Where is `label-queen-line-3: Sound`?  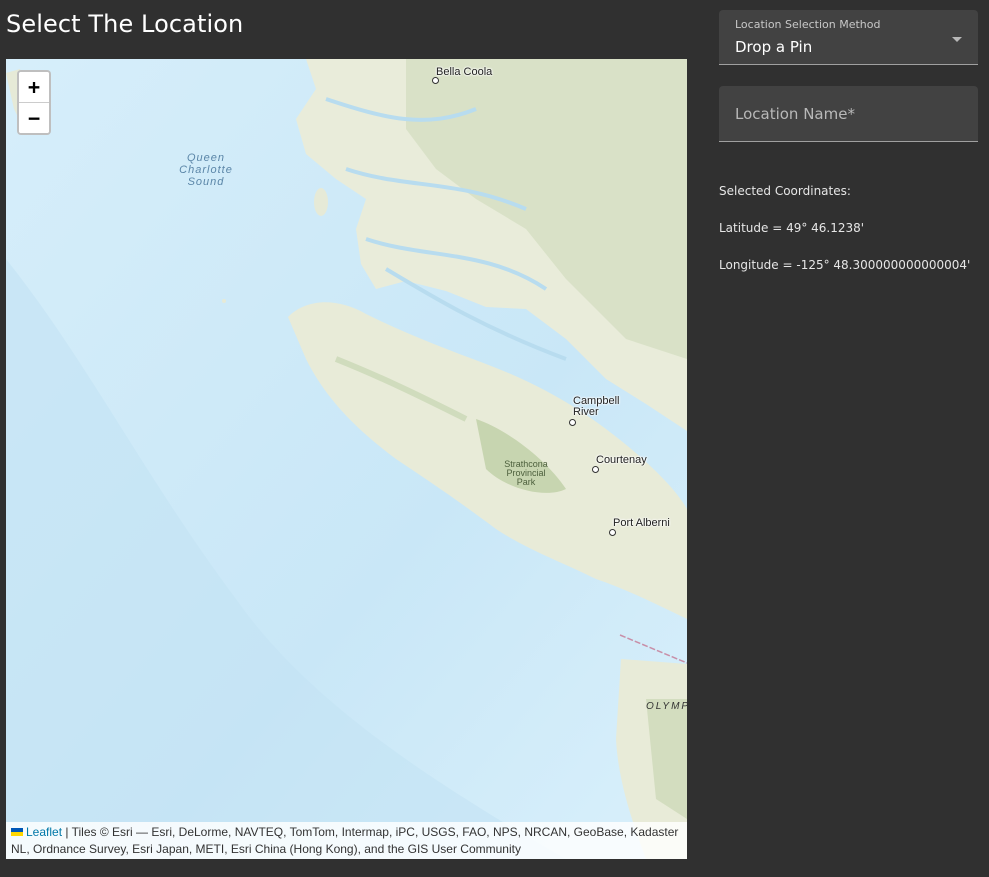 label-queen-line-3: Sound is located at coordinates (206, 182).